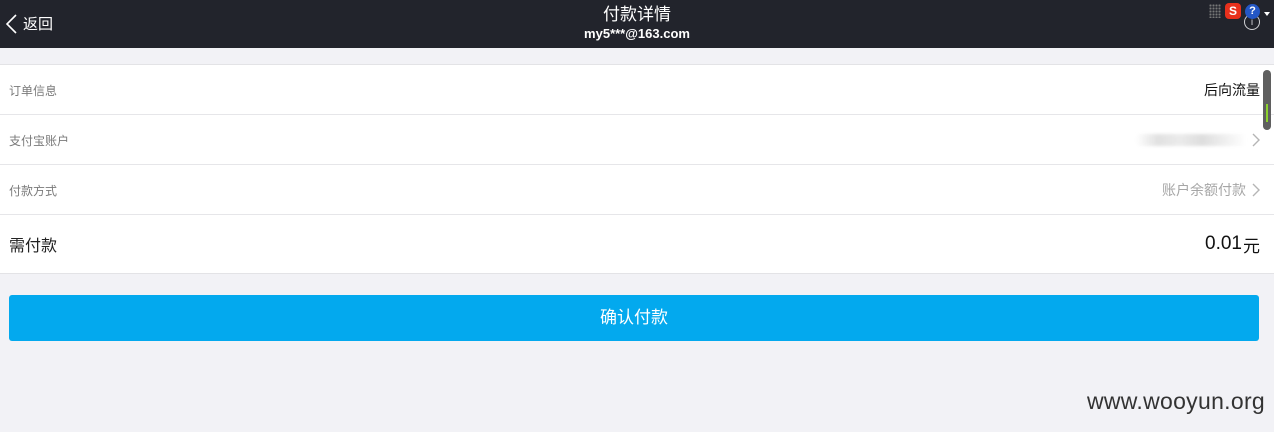 This screenshot has height=432, width=1274. I want to click on payment-method-row: 付款方式 账户余额付款, so click(637, 190).